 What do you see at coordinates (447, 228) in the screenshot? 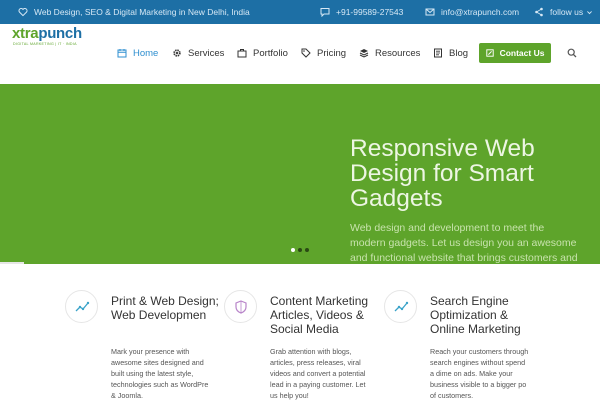
I see `hero-subtitle-line: Web design and development to meet the` at bounding box center [447, 228].